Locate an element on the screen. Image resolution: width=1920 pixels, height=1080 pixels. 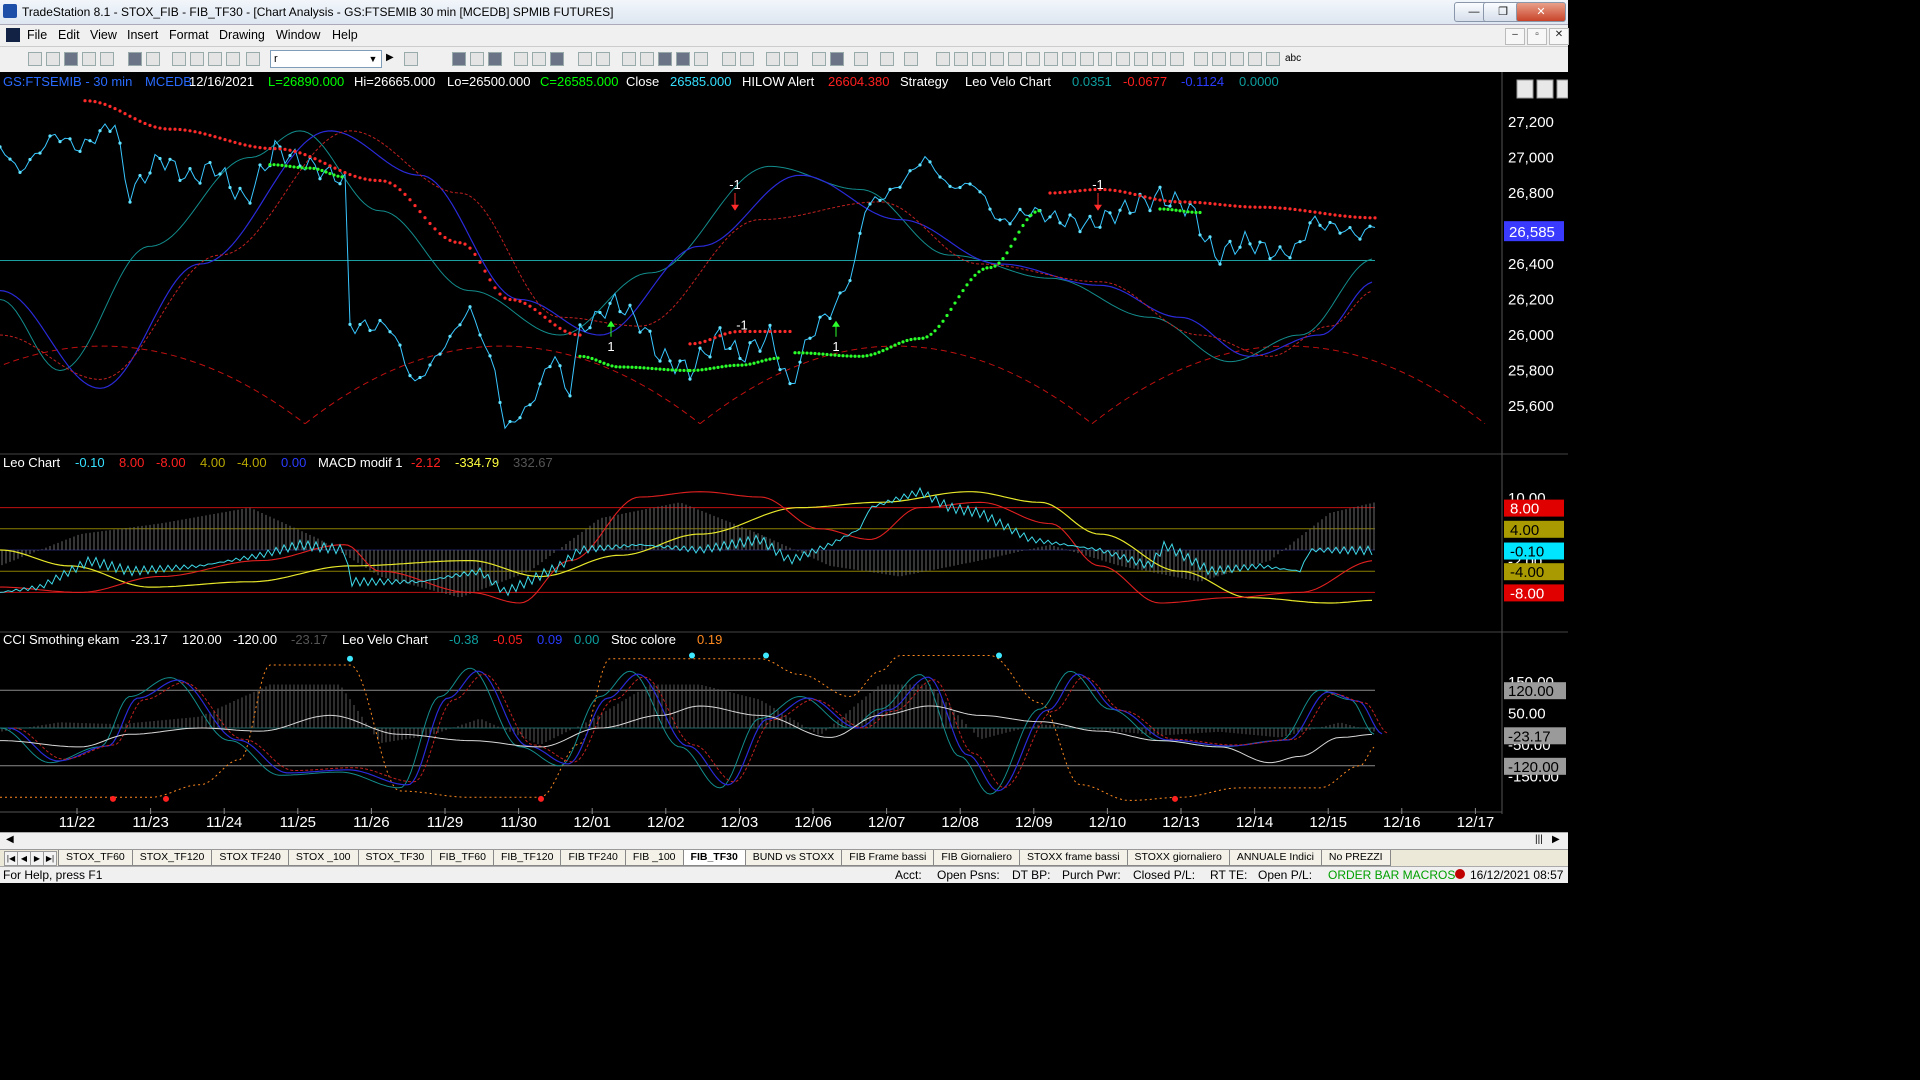
workspace-tab: FIB_TF60 is located at coordinates (462, 858).